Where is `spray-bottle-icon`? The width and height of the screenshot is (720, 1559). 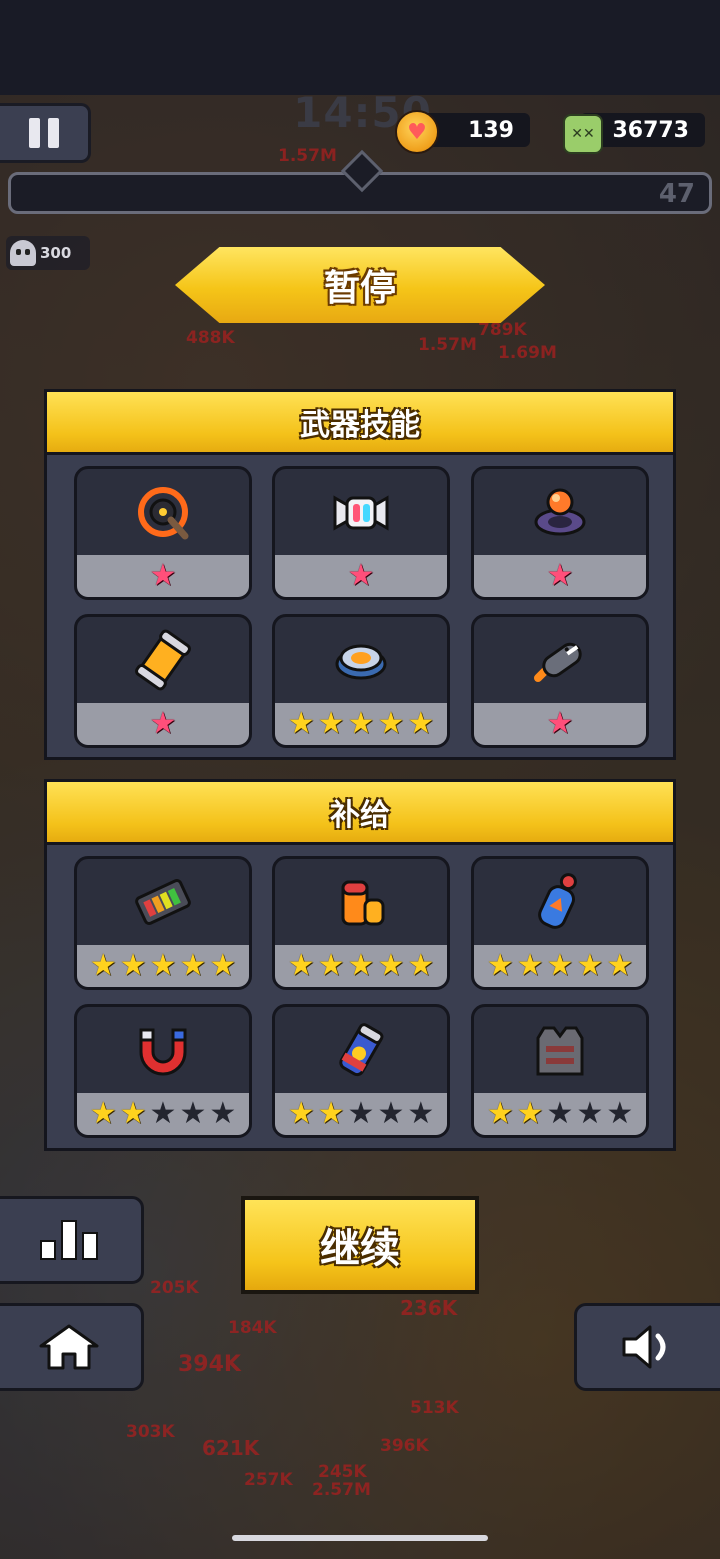 spray-bottle-icon is located at coordinates (560, 902).